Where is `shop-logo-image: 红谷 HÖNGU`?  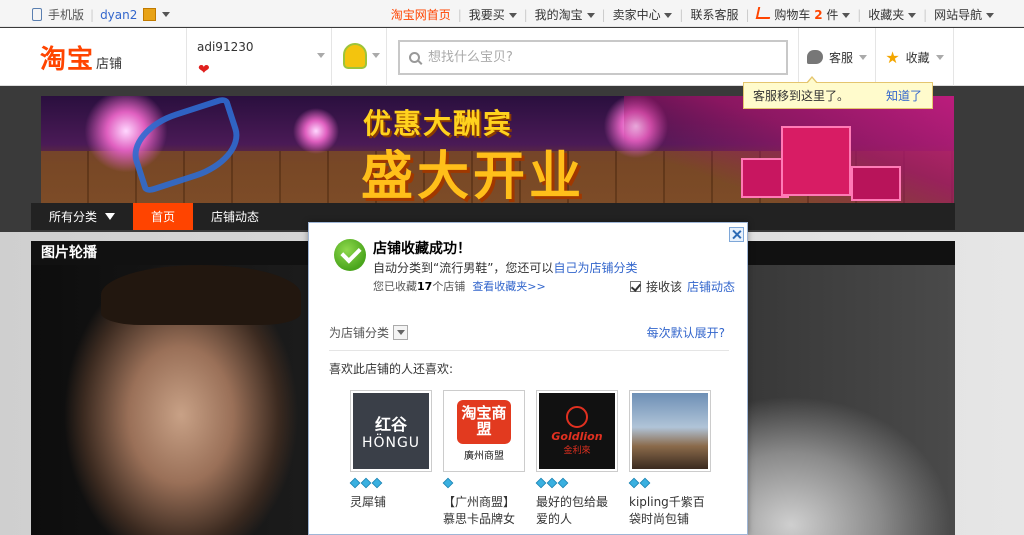
shop-logo-image: 红谷 HÖNGU is located at coordinates (391, 431).